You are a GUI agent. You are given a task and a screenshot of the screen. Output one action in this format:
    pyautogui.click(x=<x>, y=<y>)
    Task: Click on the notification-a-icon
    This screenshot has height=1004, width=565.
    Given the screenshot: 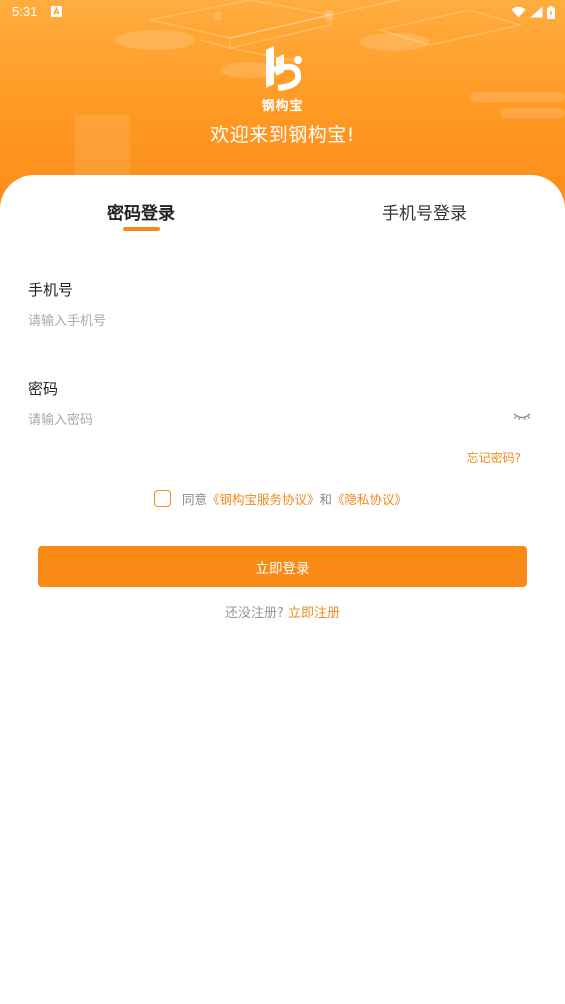 What is the action you would take?
    pyautogui.click(x=56, y=11)
    